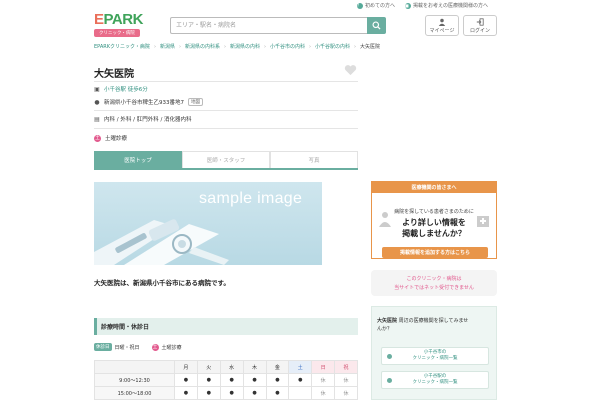 Image resolution: width=600 pixels, height=400 pixels. I want to click on utility-links: ? 初めての方へ ■ 掲載をお考えの医療機関様の方へ, so click(422, 5).